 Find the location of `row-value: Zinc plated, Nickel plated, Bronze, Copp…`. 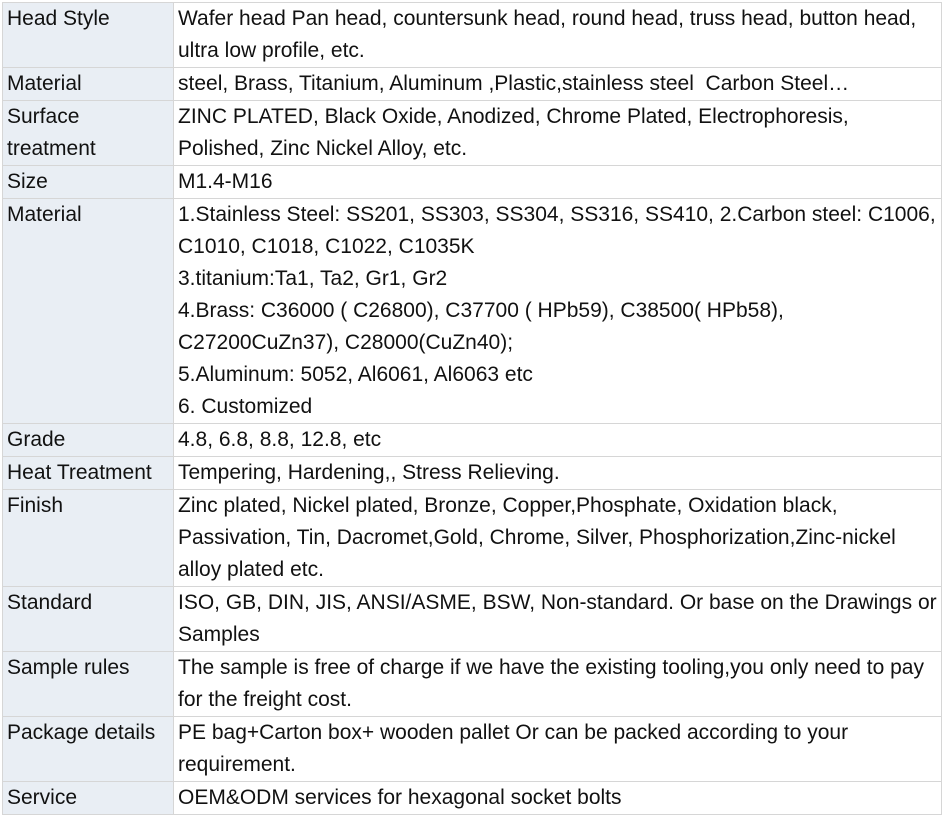

row-value: Zinc plated, Nickel plated, Bronze, Copp… is located at coordinates (557, 538).